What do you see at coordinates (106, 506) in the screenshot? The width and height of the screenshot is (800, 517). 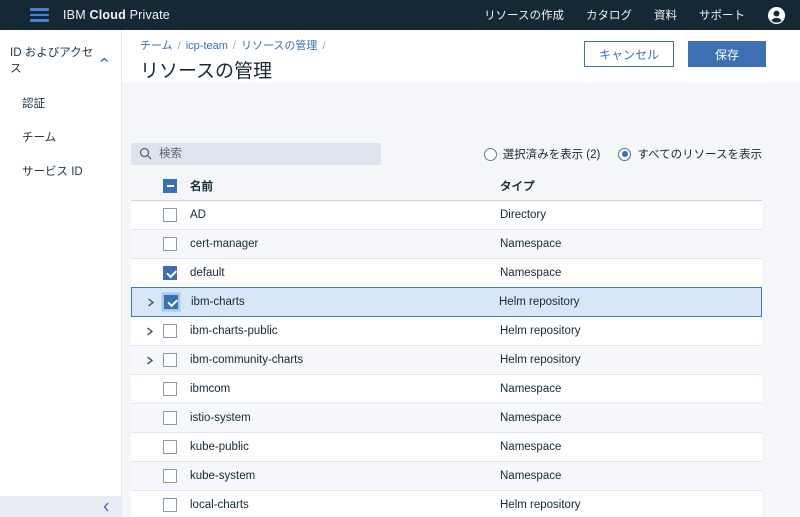 I see `chevron-left-icon` at bounding box center [106, 506].